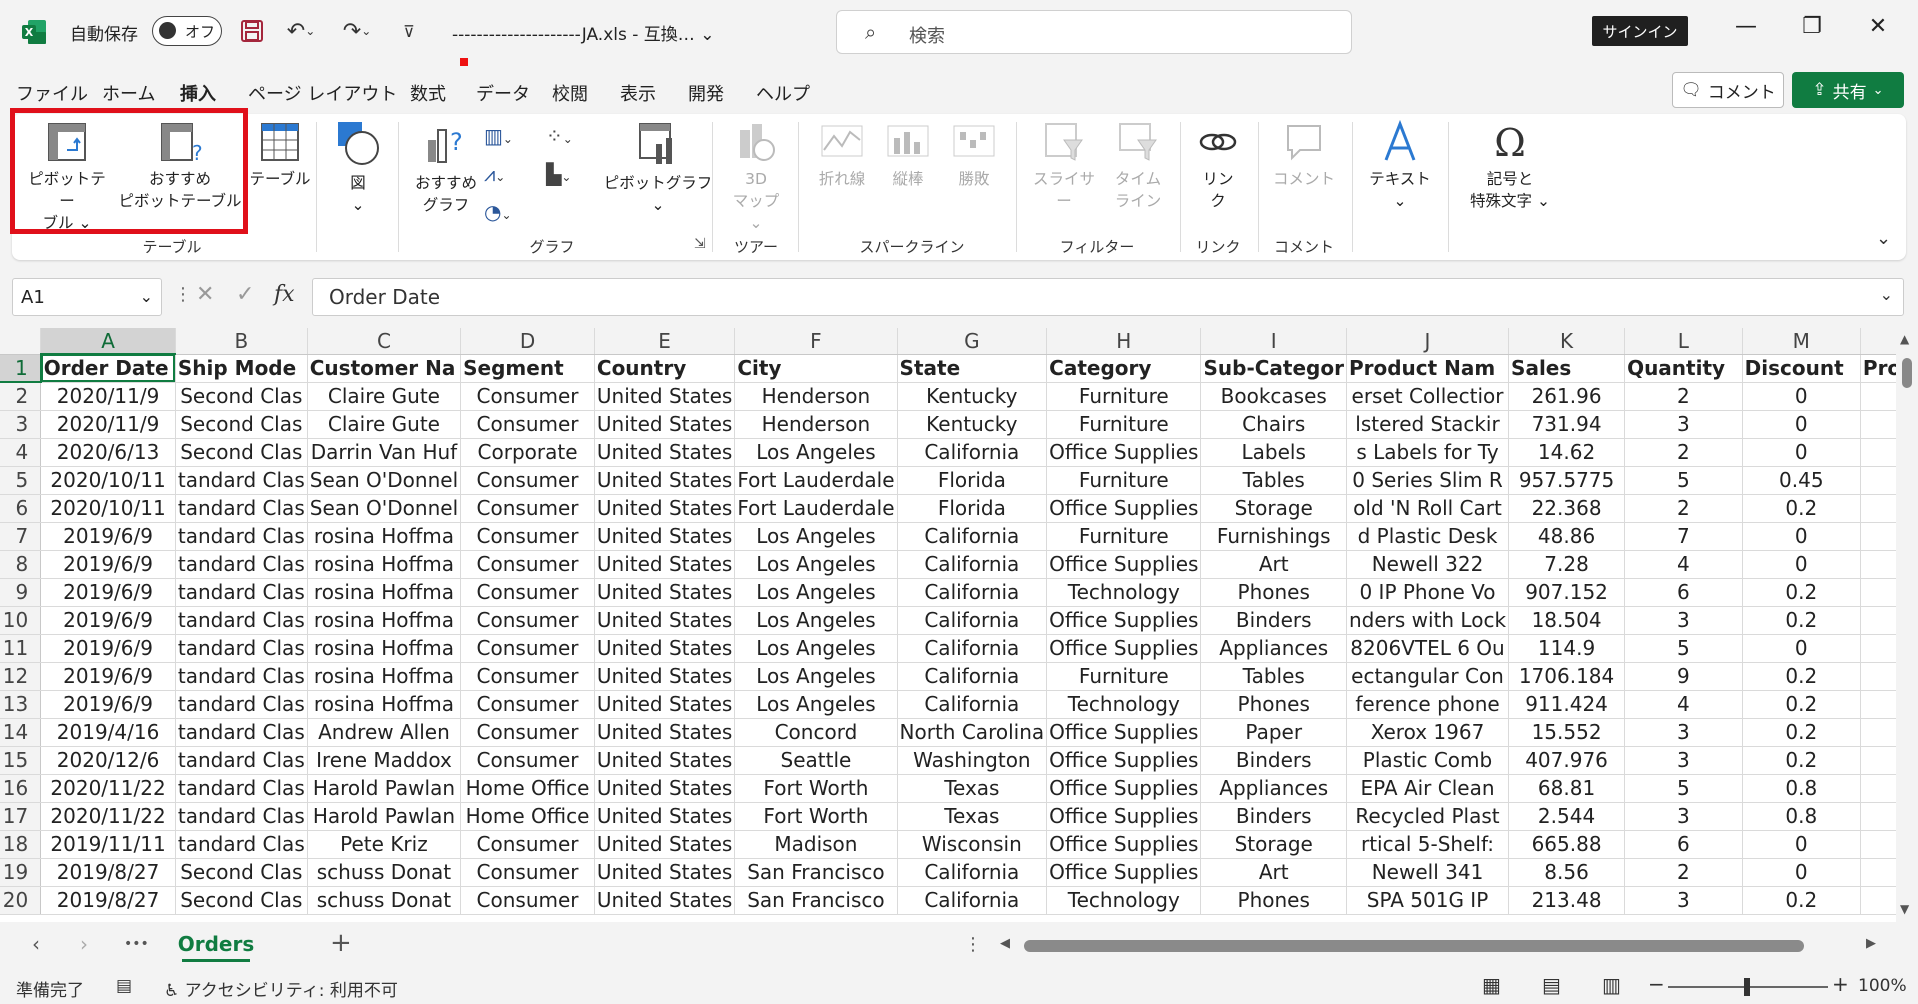 The image size is (1918, 1004). I want to click on more-icon: ⋮, so click(183, 294).